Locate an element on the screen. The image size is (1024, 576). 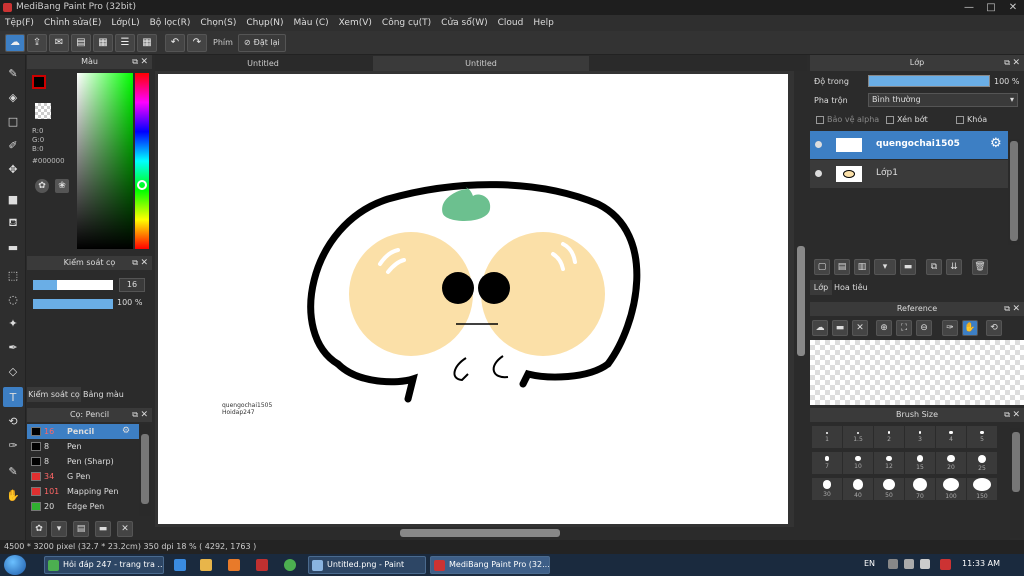
layer-settings-gear-icon: ⚙ is located at coordinates (996, 143).